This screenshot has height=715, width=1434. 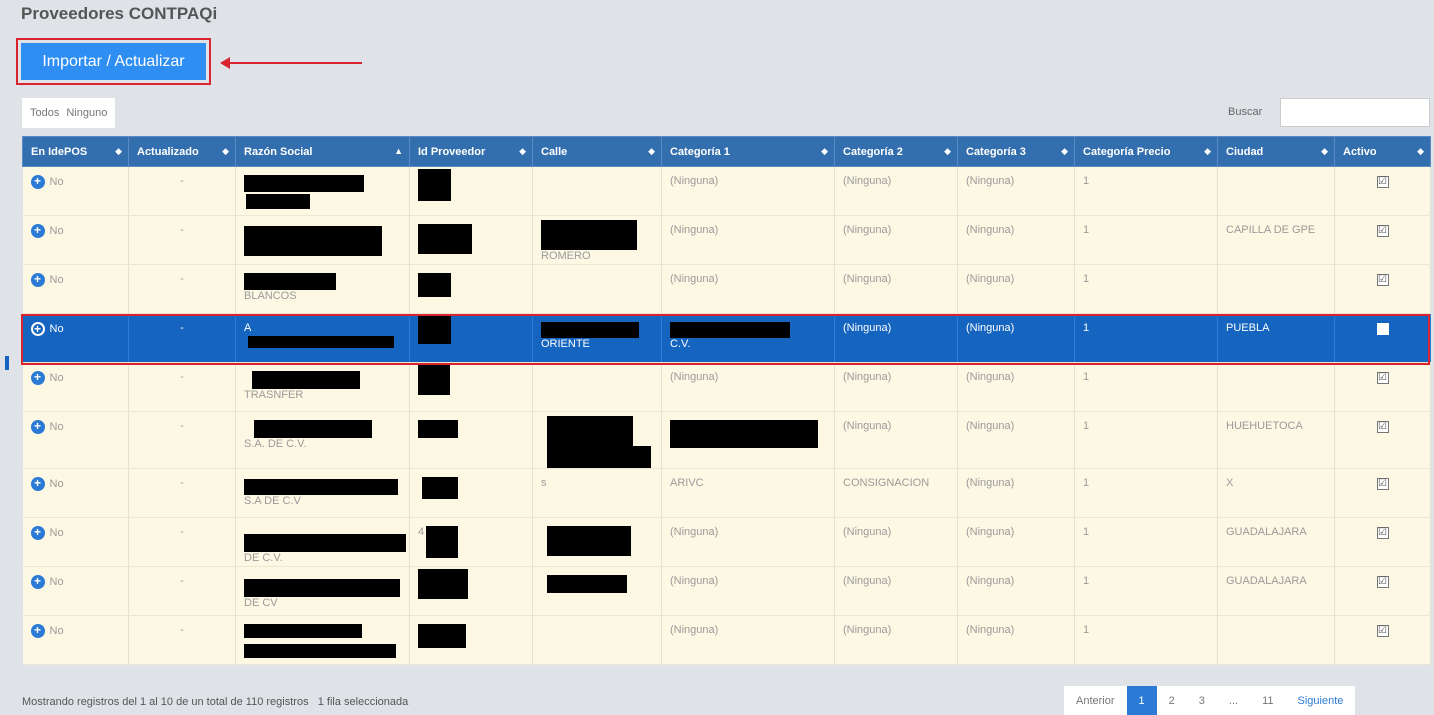 I want to click on page-3-button: 3, so click(x=1202, y=700).